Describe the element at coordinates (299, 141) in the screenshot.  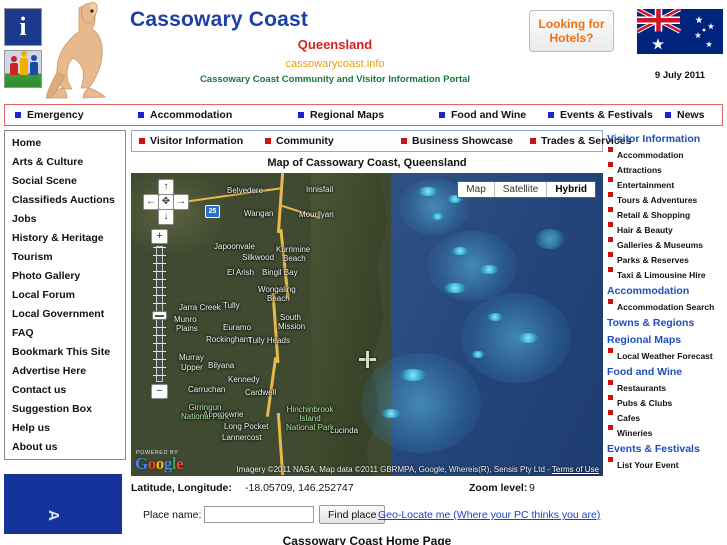
I see `subnav-item-community: Community` at that location.